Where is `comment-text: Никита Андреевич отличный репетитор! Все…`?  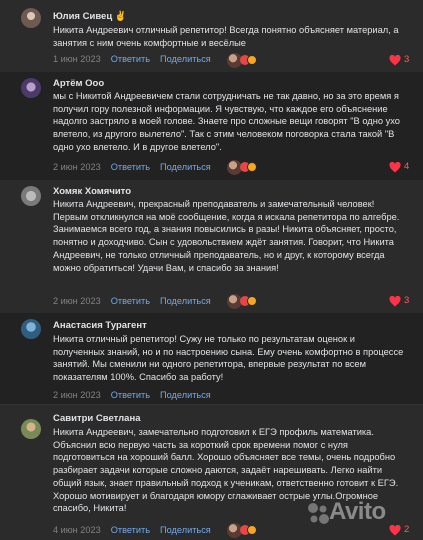
comment-text: Никита Андреевич отличный репетитор! Все… is located at coordinates (226, 36).